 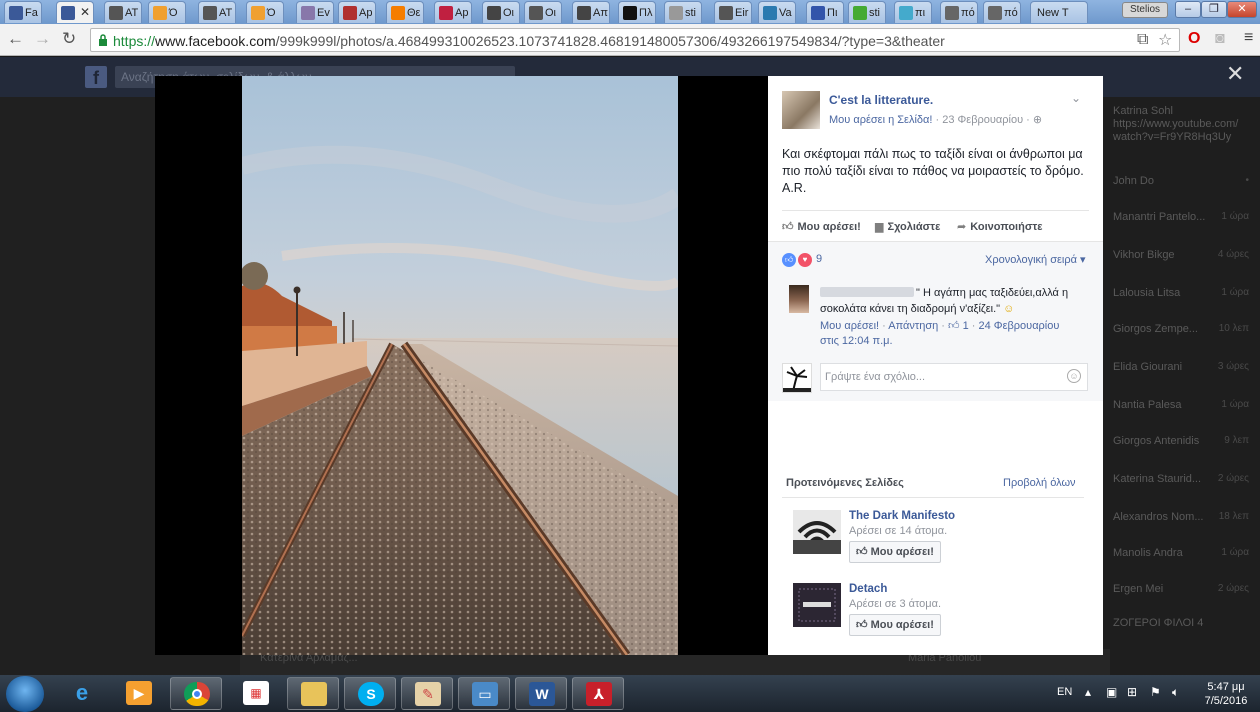 I want to click on page-avatar, so click(x=801, y=110).